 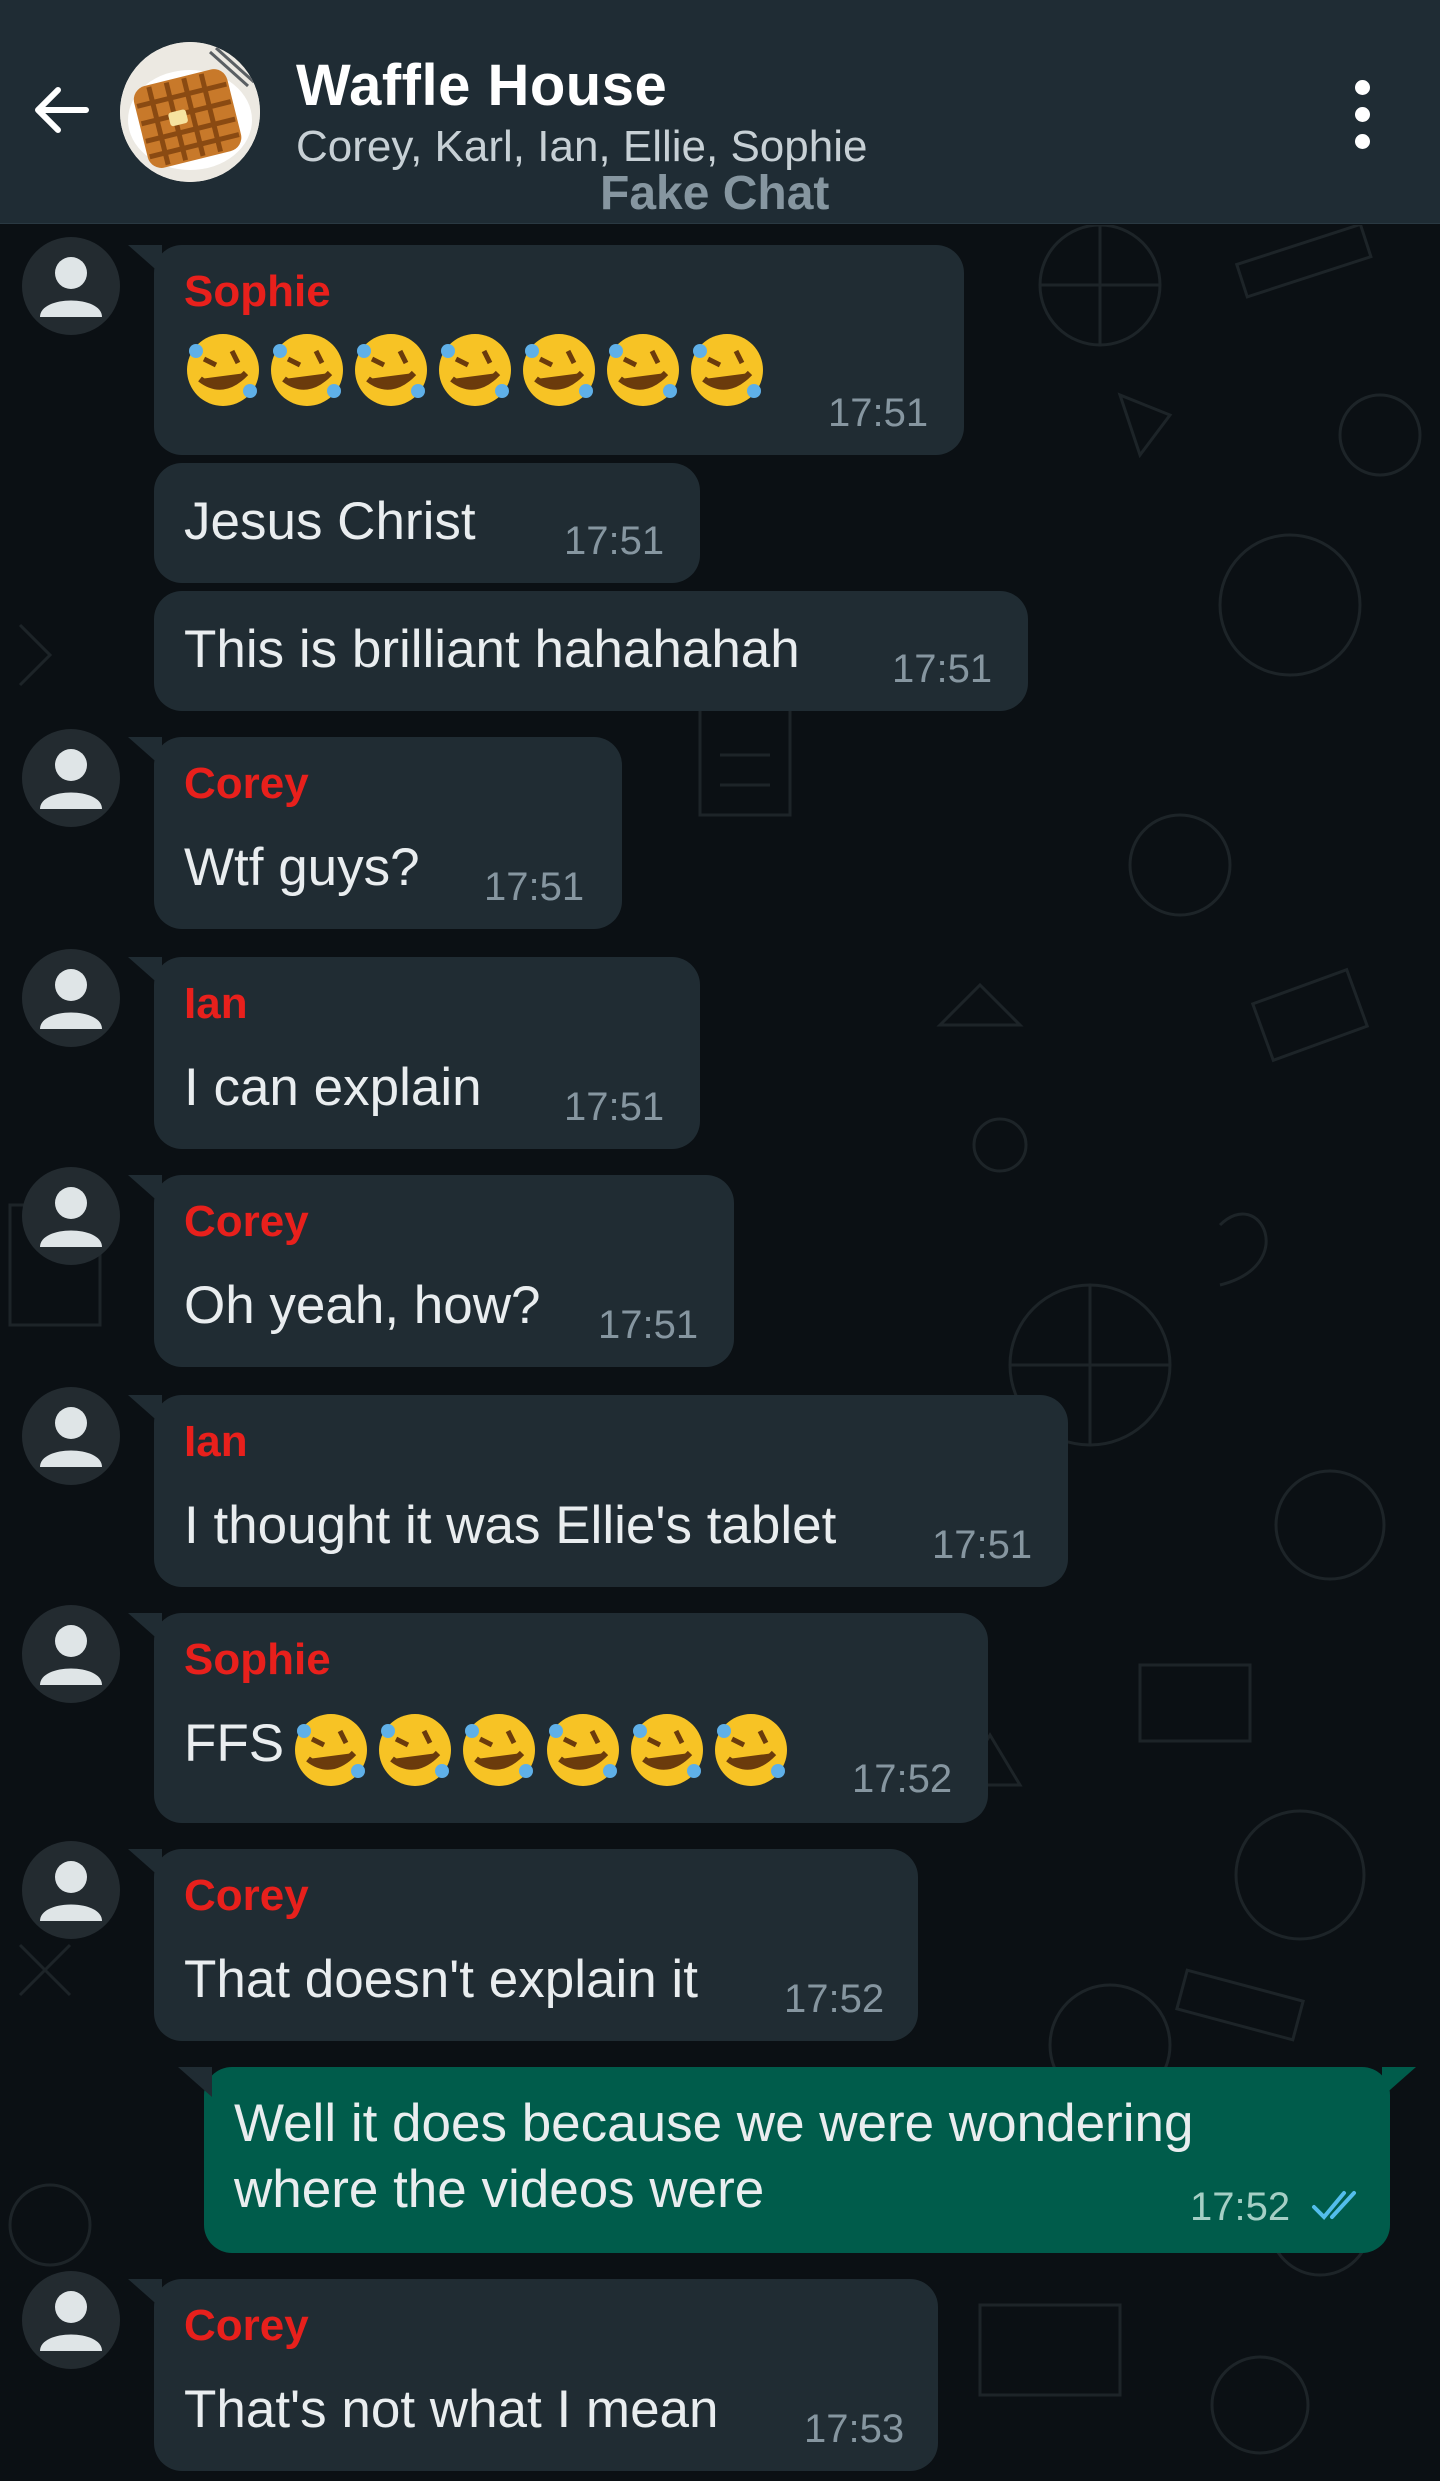 I want to click on message-text: Oh yeah, how?, so click(x=362, y=1305).